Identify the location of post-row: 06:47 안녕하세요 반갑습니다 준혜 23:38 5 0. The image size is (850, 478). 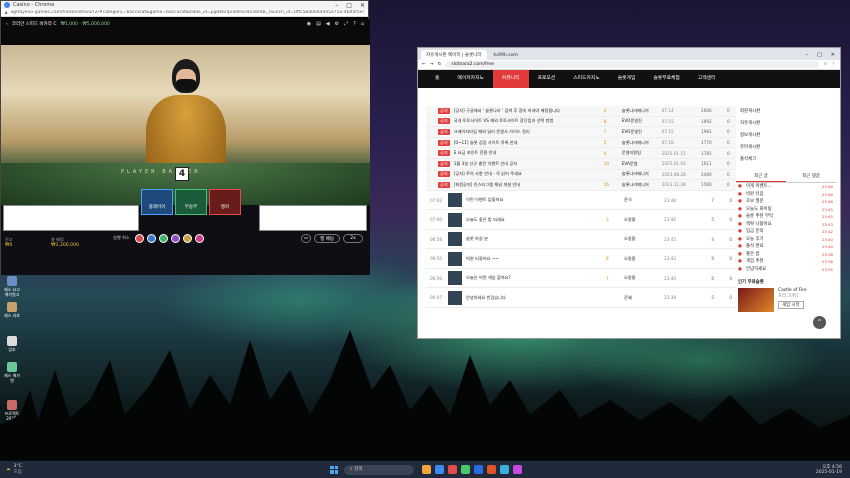
(581, 298).